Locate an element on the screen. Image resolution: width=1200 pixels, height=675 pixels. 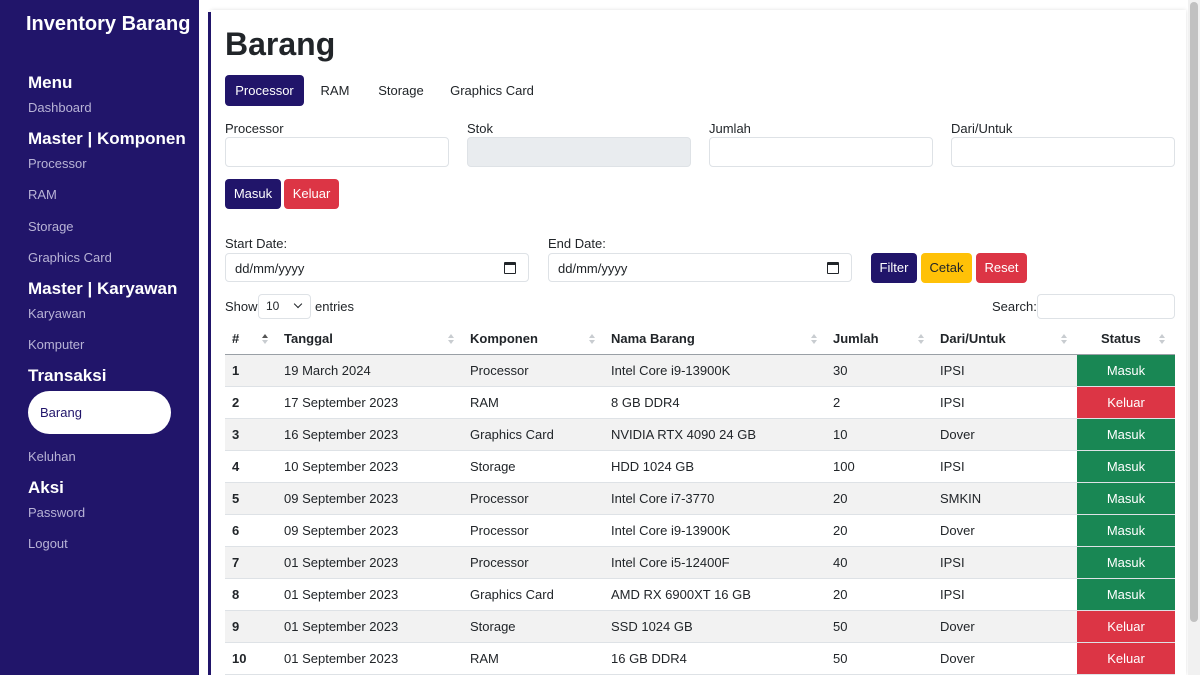
column-header-number: # is located at coordinates (235, 339).